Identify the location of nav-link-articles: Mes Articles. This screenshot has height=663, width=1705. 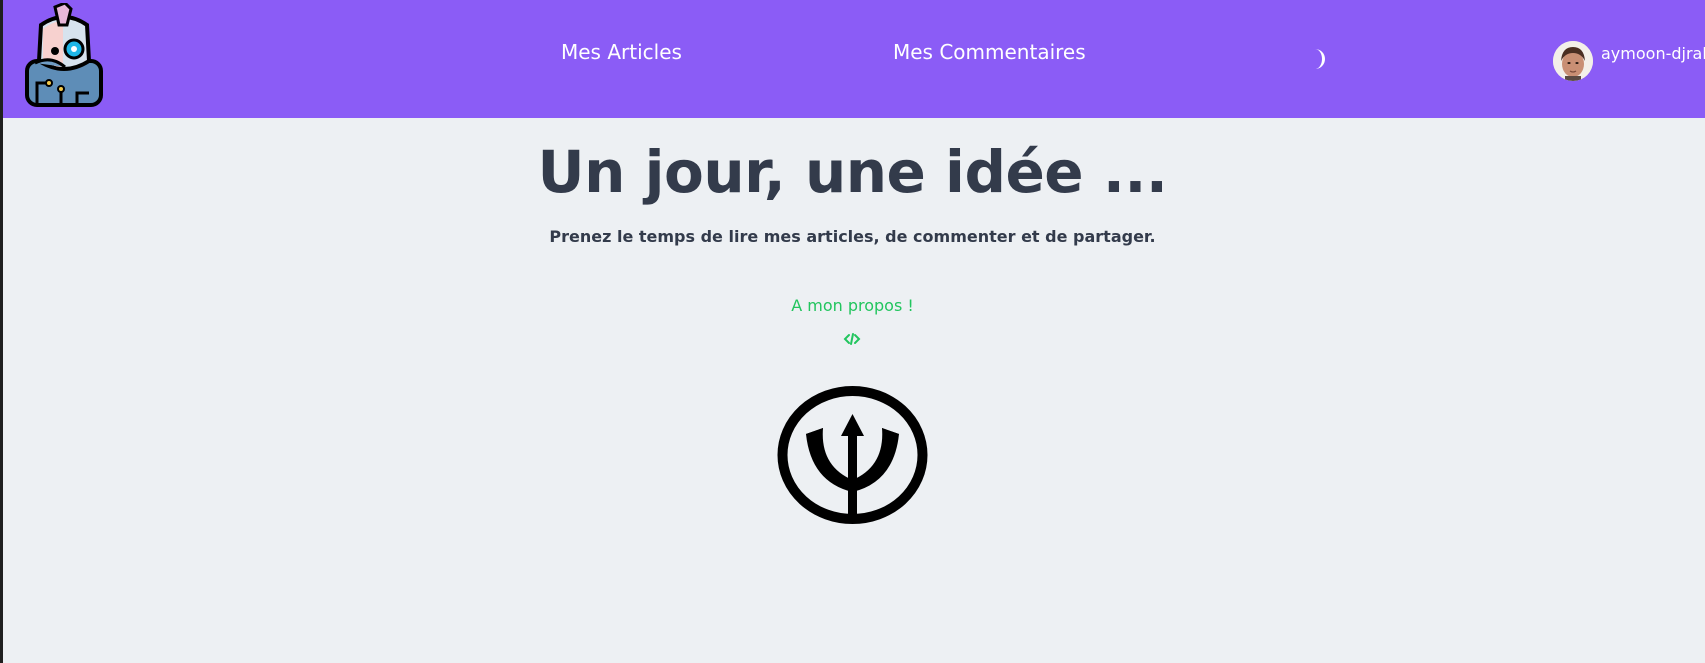
(621, 52).